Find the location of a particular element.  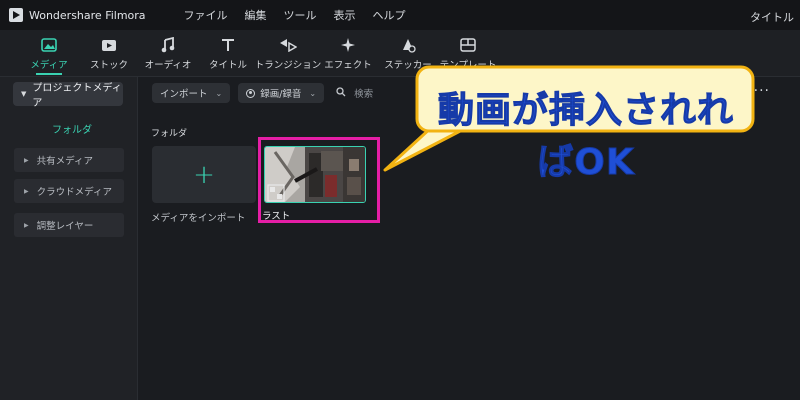

callout-bubble is located at coordinates (569, 118).